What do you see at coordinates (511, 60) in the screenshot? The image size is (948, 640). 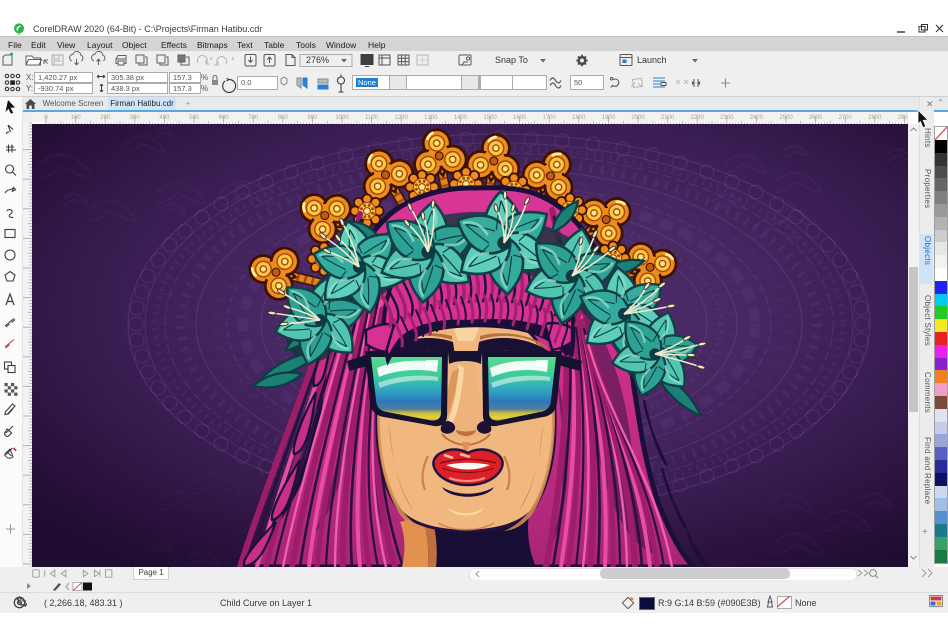 I see `svg-text: Snap To` at bounding box center [511, 60].